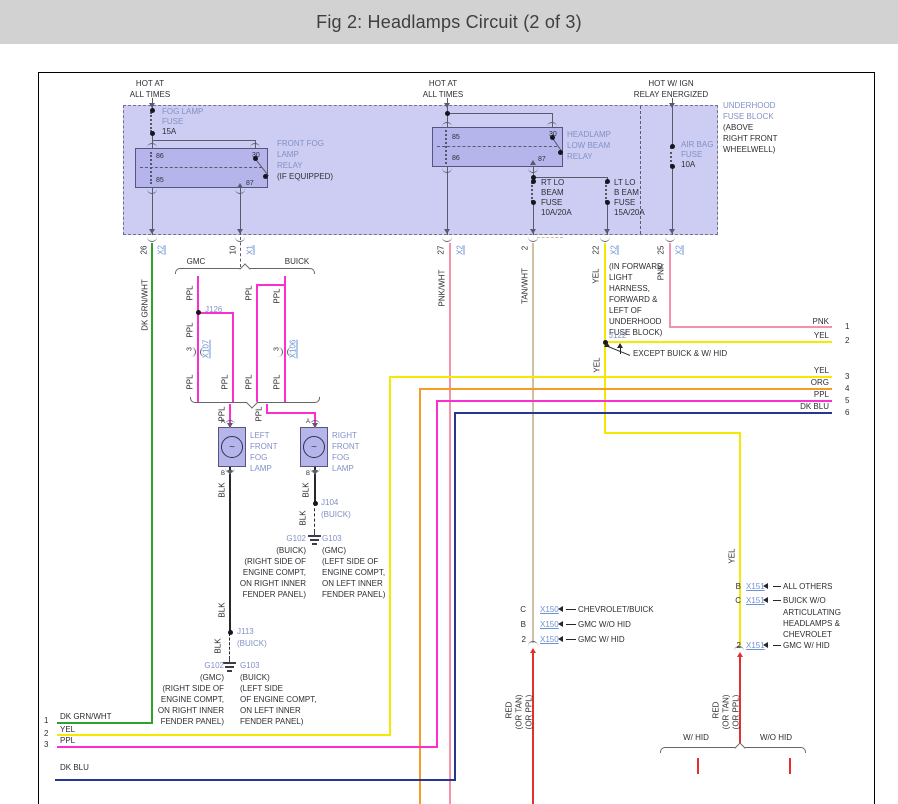 The image size is (898, 804). What do you see at coordinates (160, 156) in the screenshot?
I see `text-label: 86` at bounding box center [160, 156].